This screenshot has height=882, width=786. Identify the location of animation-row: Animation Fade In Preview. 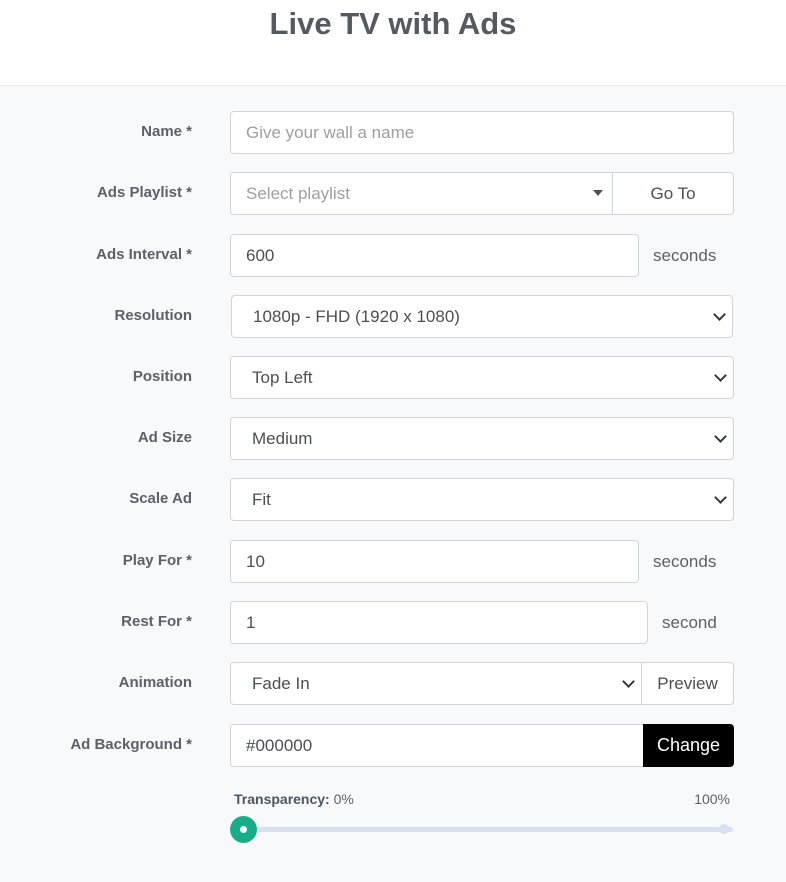
(393, 683).